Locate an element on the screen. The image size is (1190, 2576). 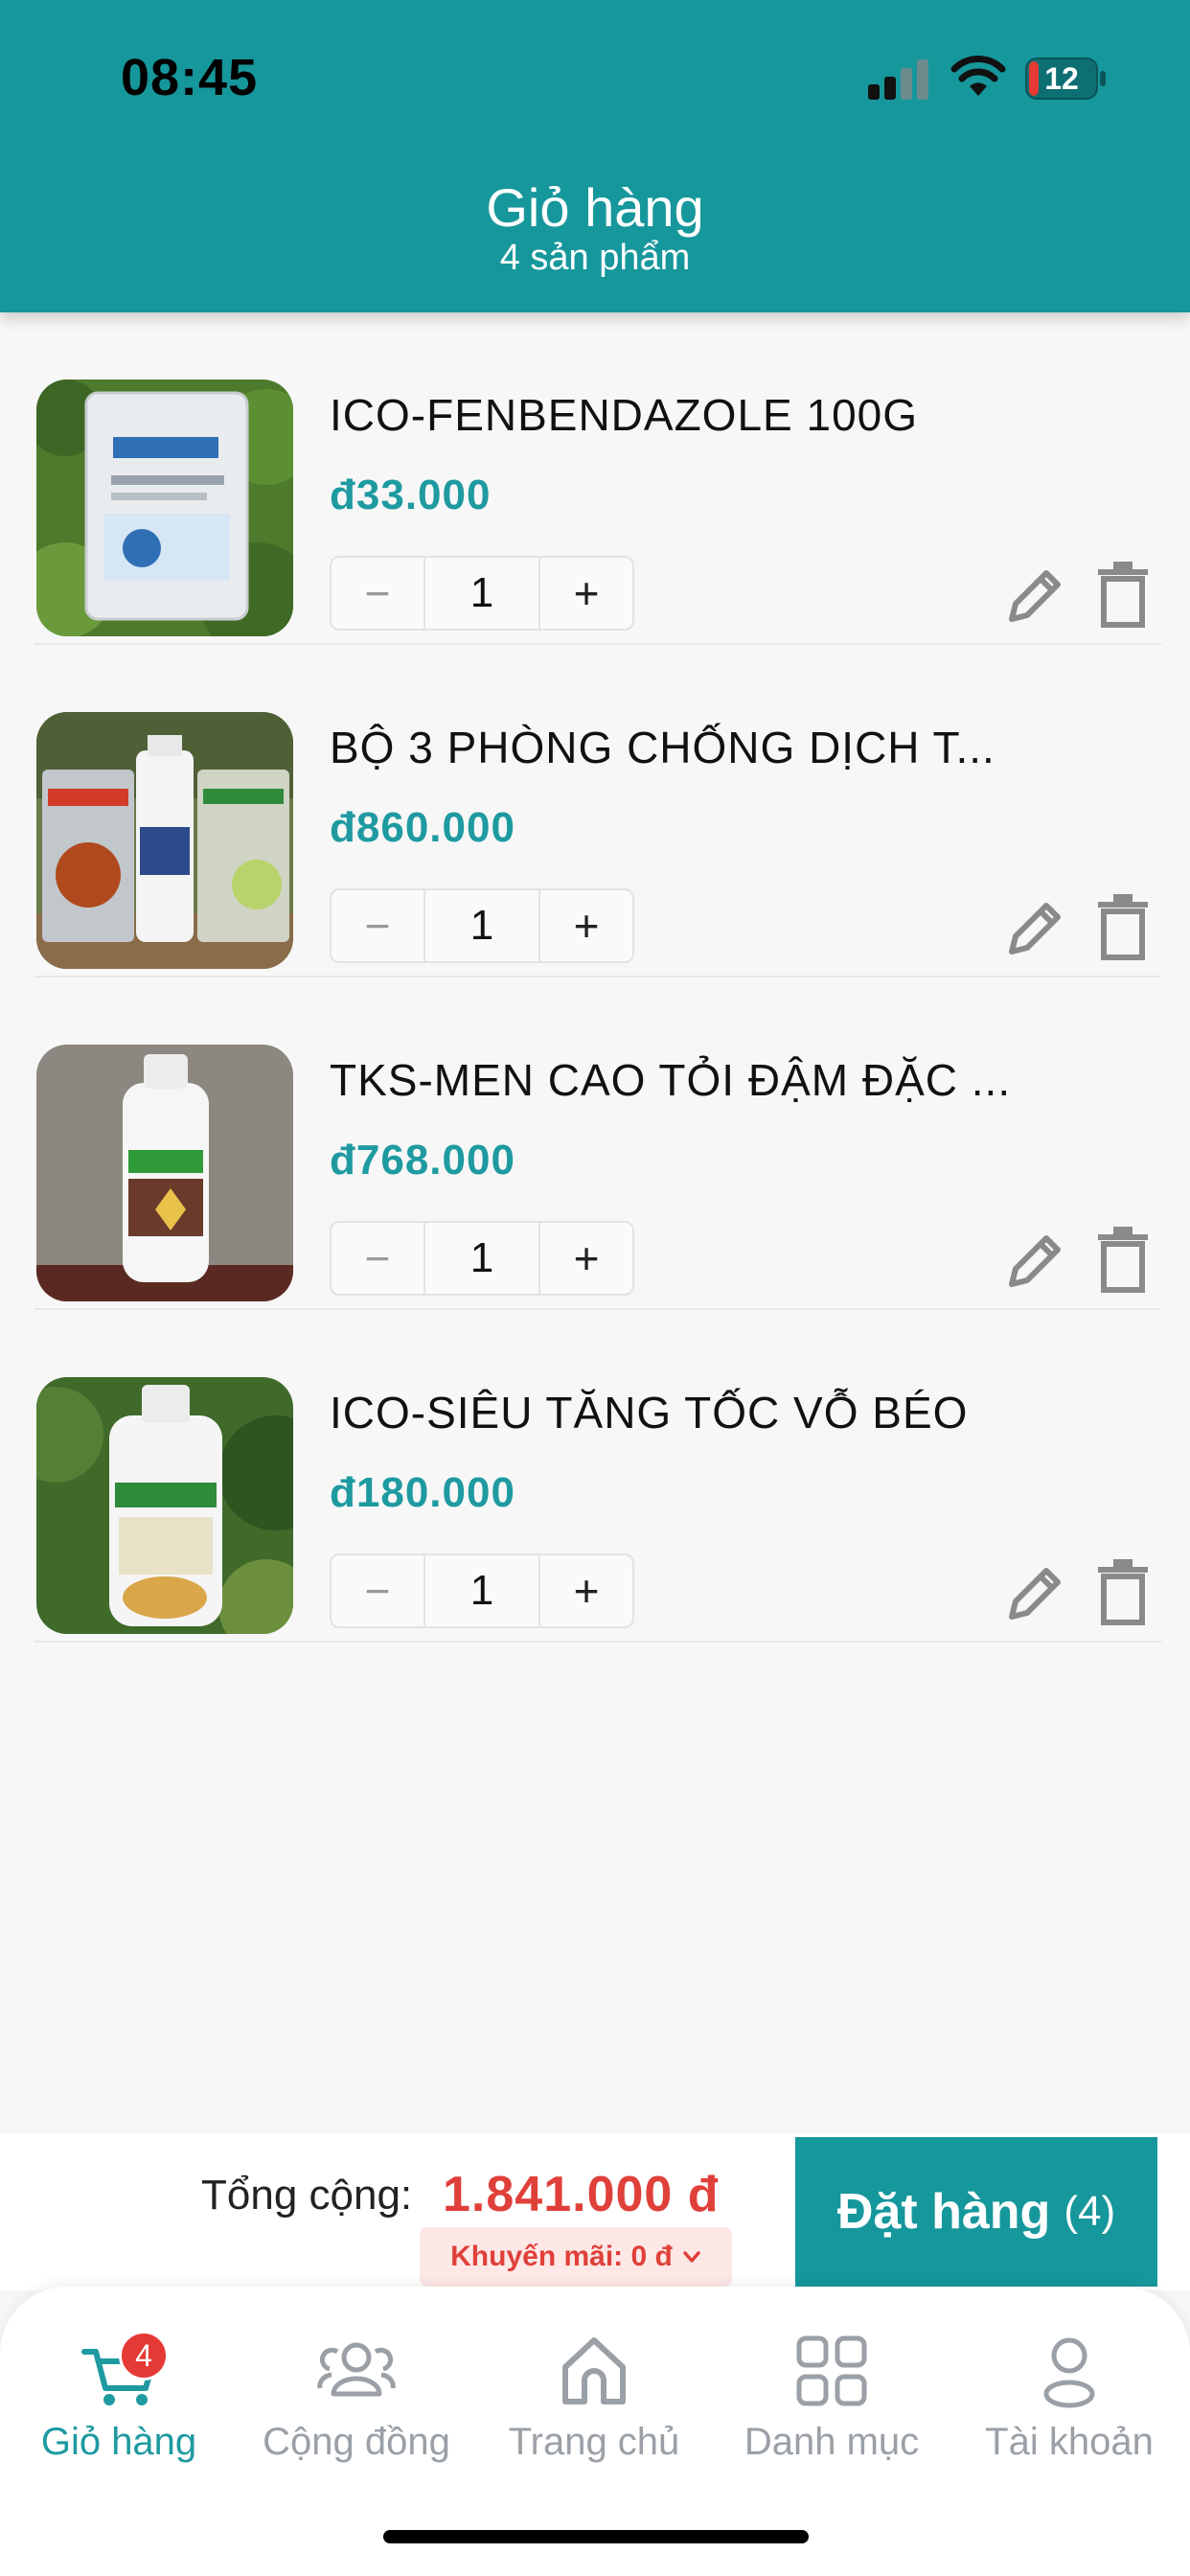
place-order-button: Đặt hàng (4) is located at coordinates (976, 2212).